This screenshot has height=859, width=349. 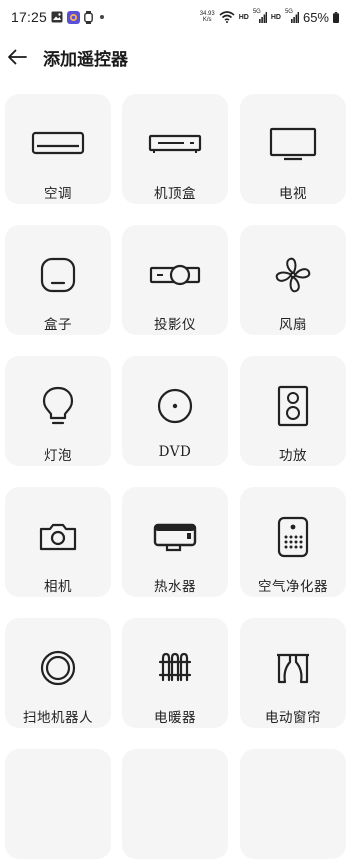 I want to click on device-label: 热水器, so click(x=175, y=587).